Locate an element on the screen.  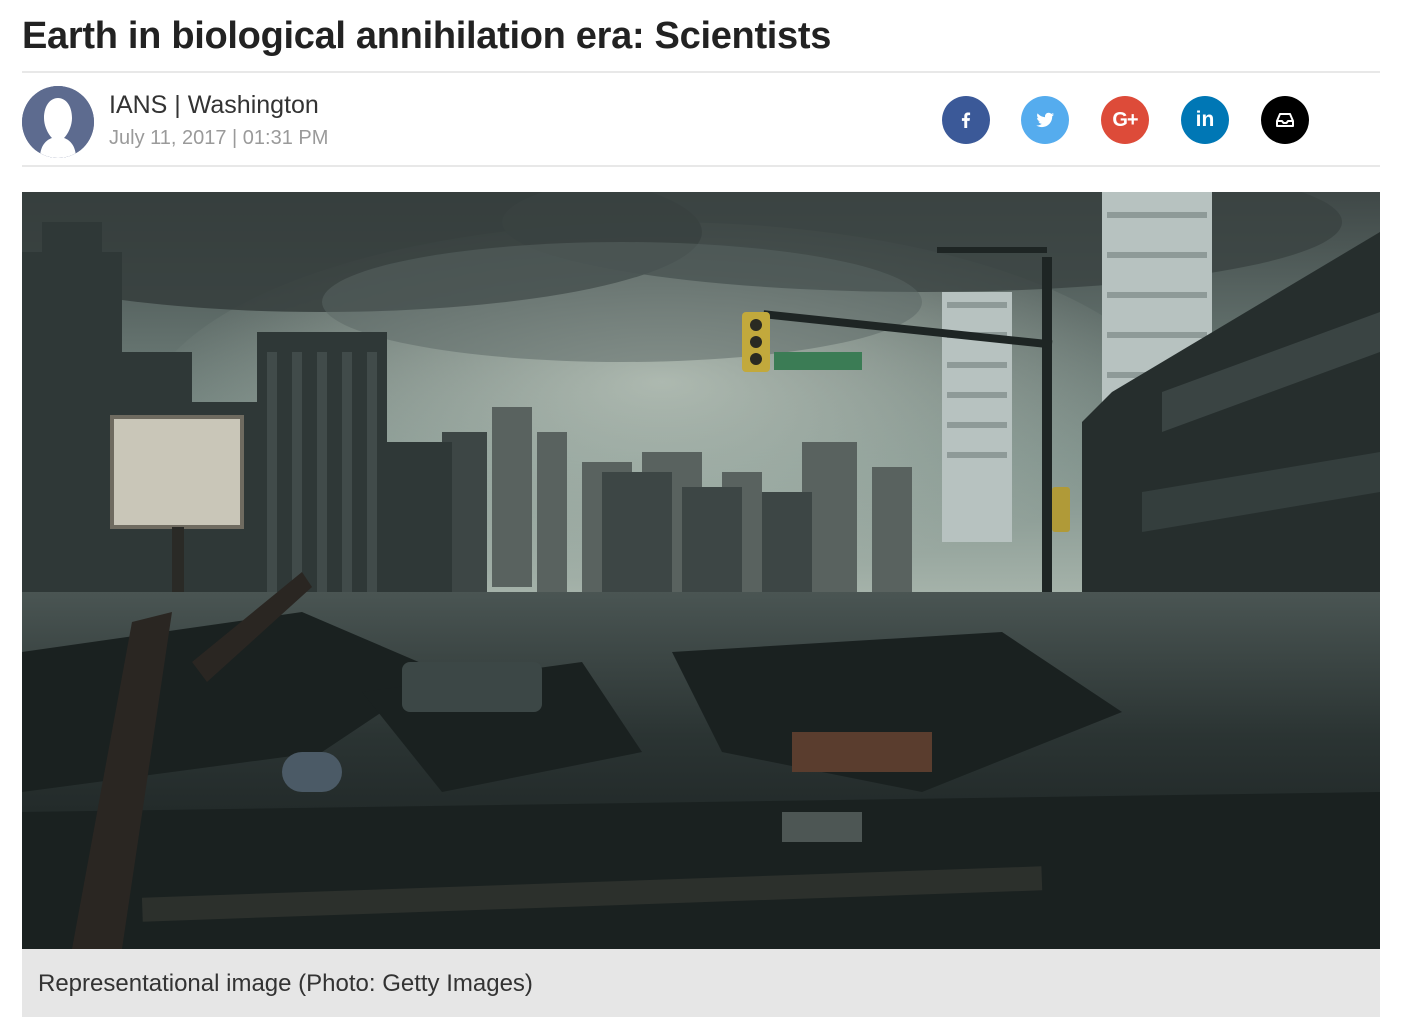
author-byline: IANS | Washington is located at coordinates (214, 105).